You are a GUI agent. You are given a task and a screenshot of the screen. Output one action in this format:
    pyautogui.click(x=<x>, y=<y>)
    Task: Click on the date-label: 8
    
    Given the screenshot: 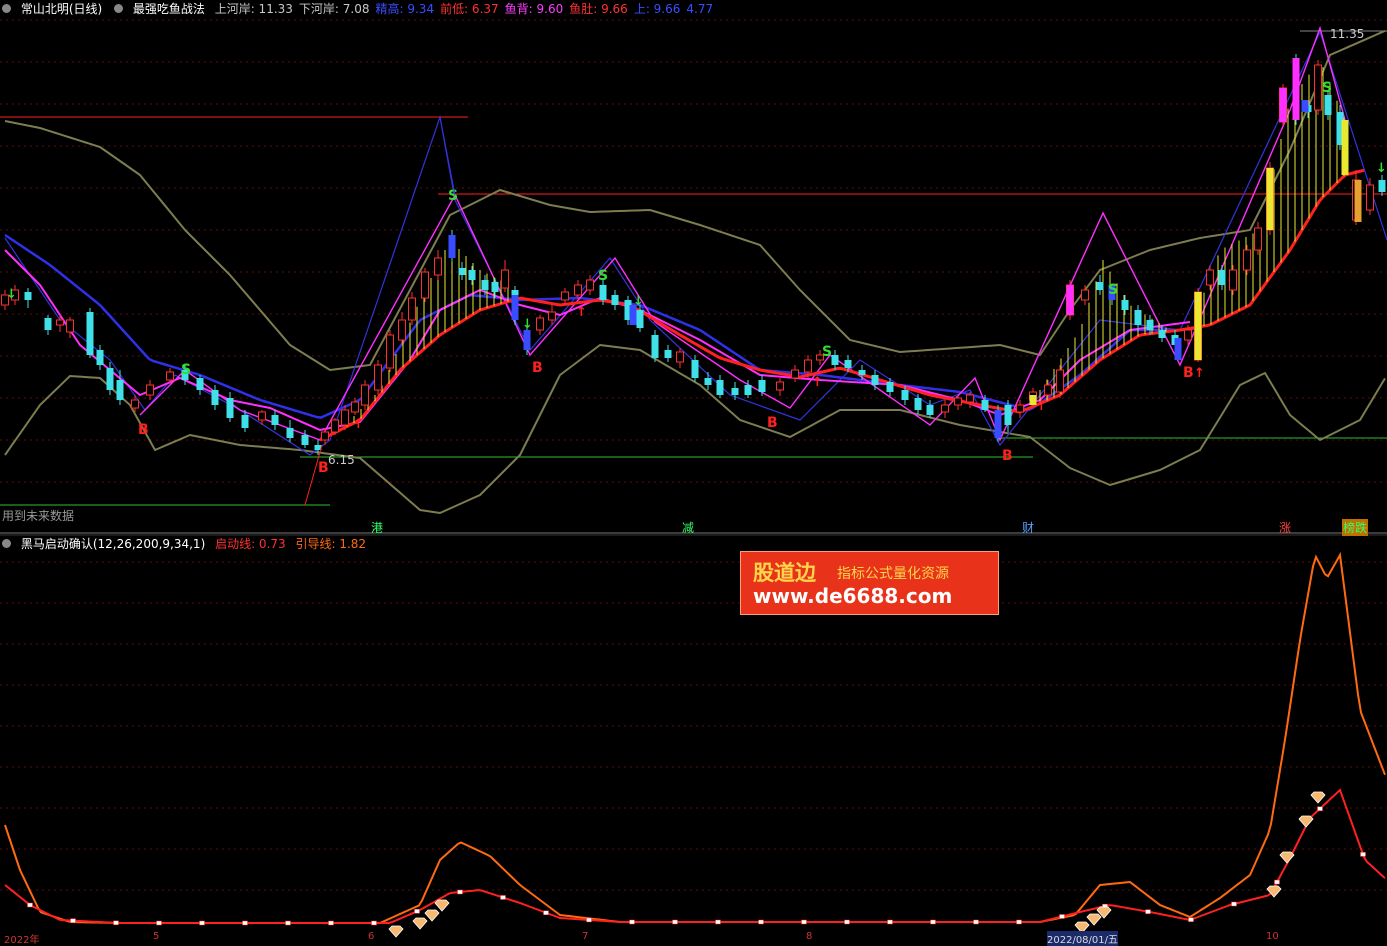 What is the action you would take?
    pyautogui.click(x=809, y=936)
    